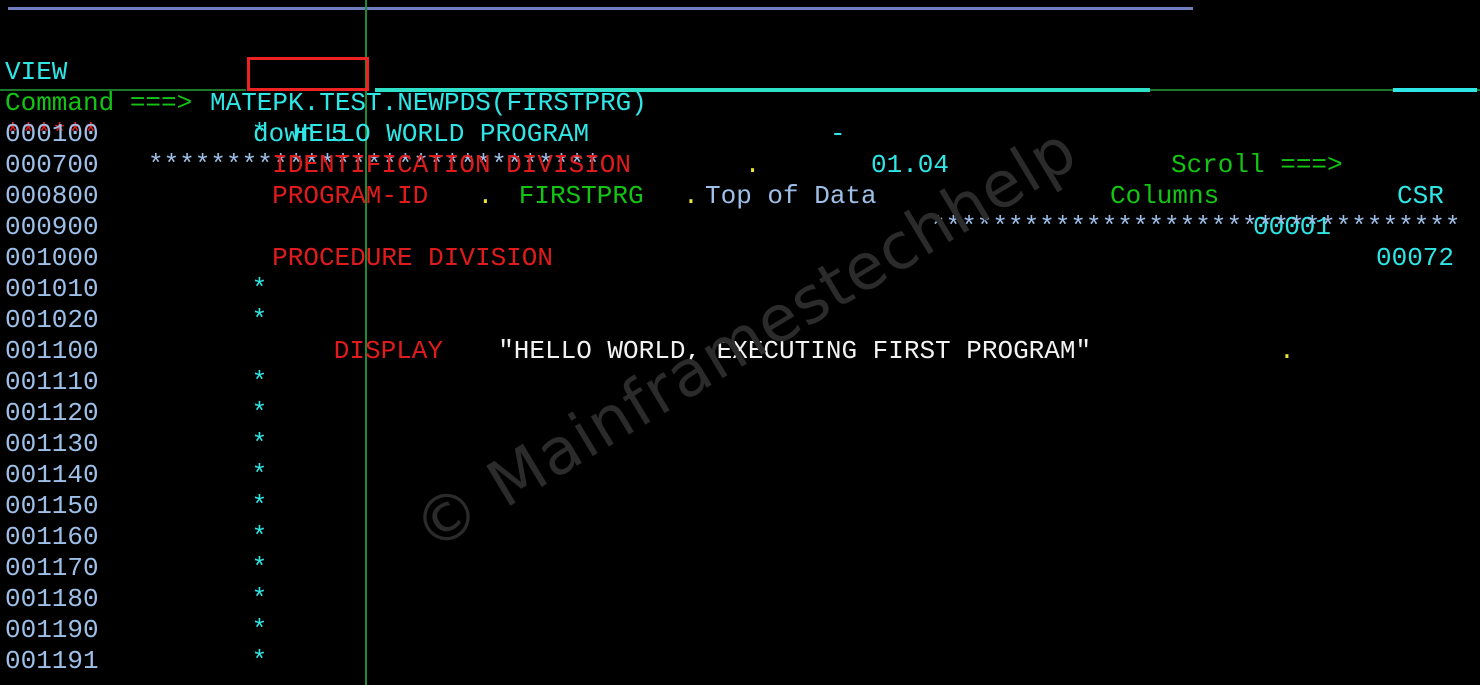 Image resolution: width=1480 pixels, height=685 pixels. Describe the element at coordinates (52, 444) in the screenshot. I see `line-number: 001130` at that location.